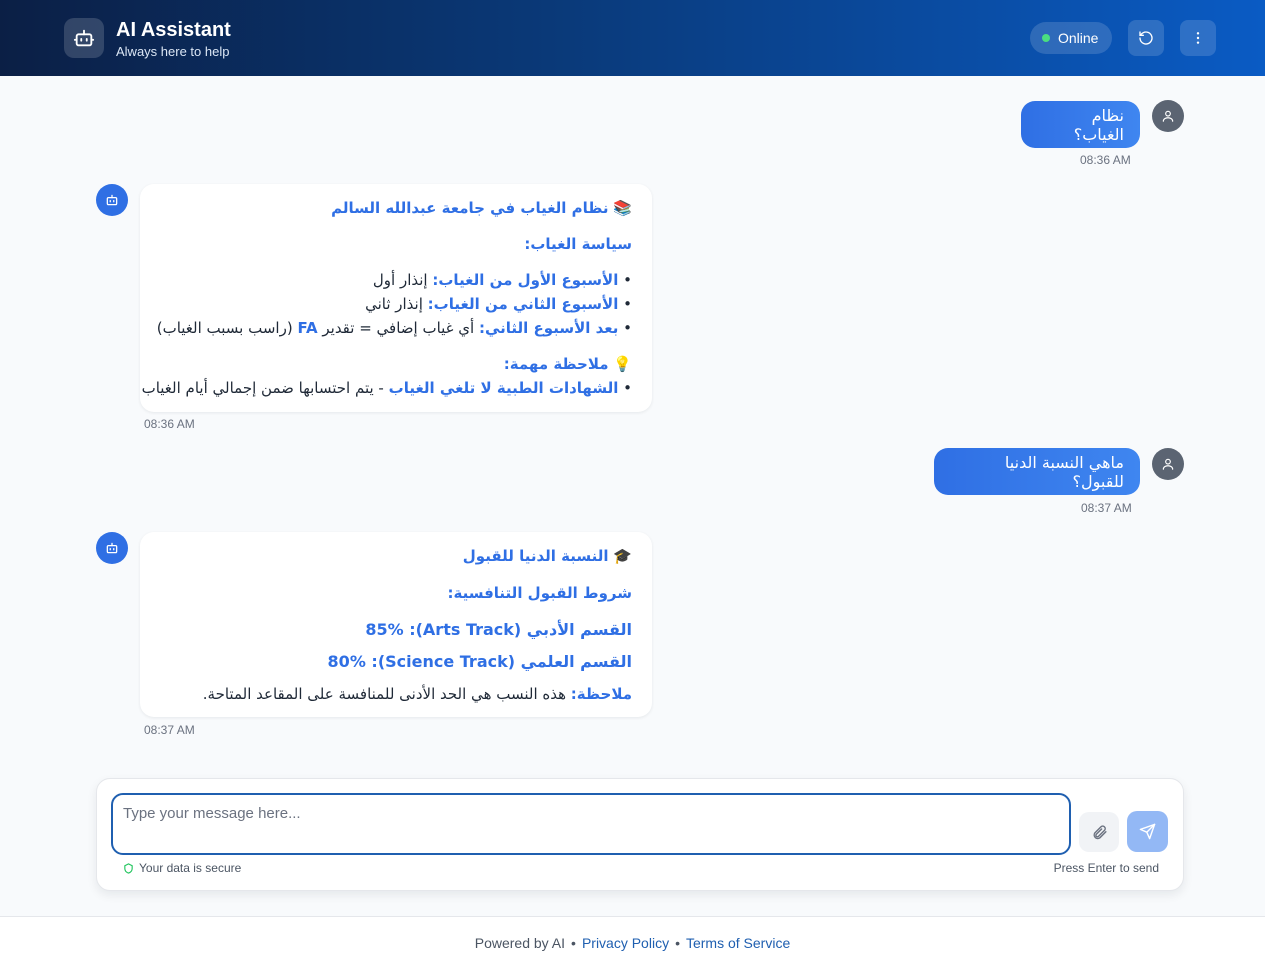 The width and height of the screenshot is (1265, 969). Describe the element at coordinates (738, 943) in the screenshot. I see `terms-of-service-link: Terms of Service` at that location.